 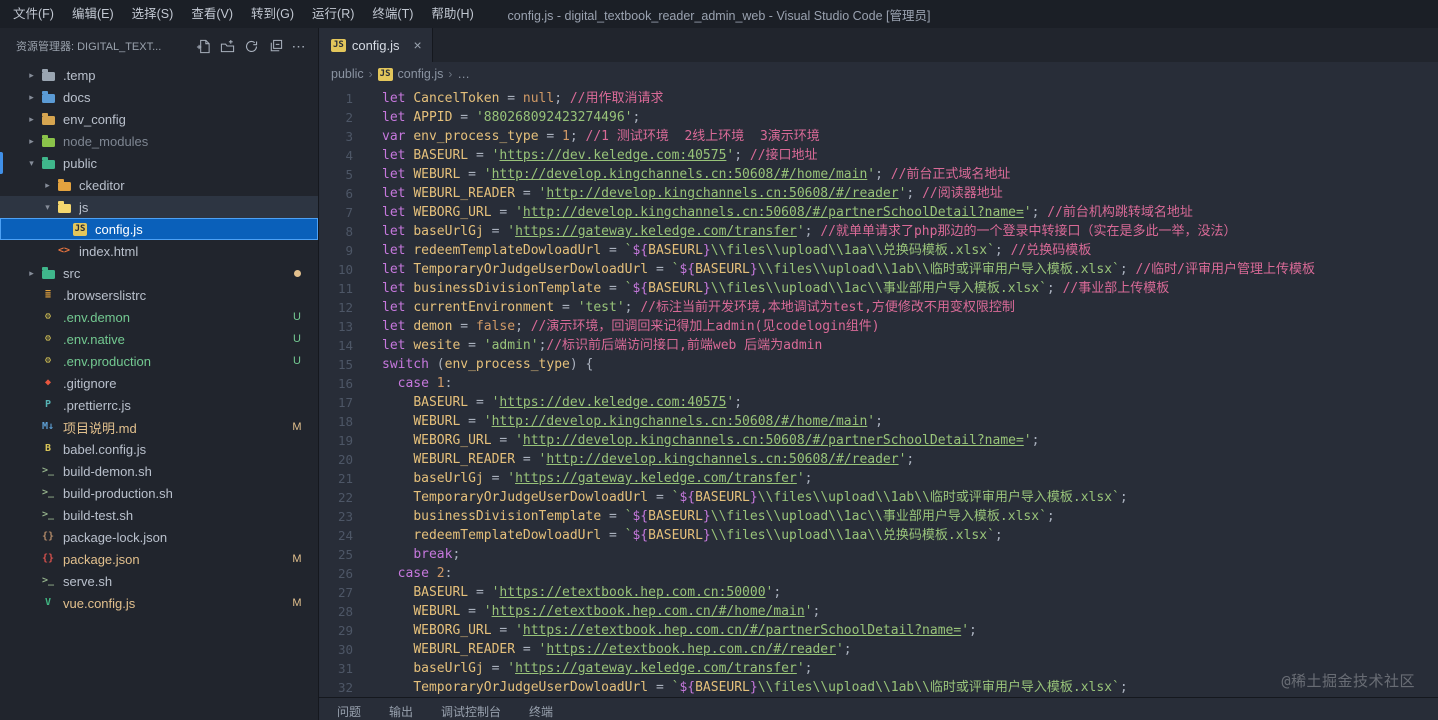 What do you see at coordinates (159, 75) in the screenshot?
I see `tree-item: ▸ .temp` at bounding box center [159, 75].